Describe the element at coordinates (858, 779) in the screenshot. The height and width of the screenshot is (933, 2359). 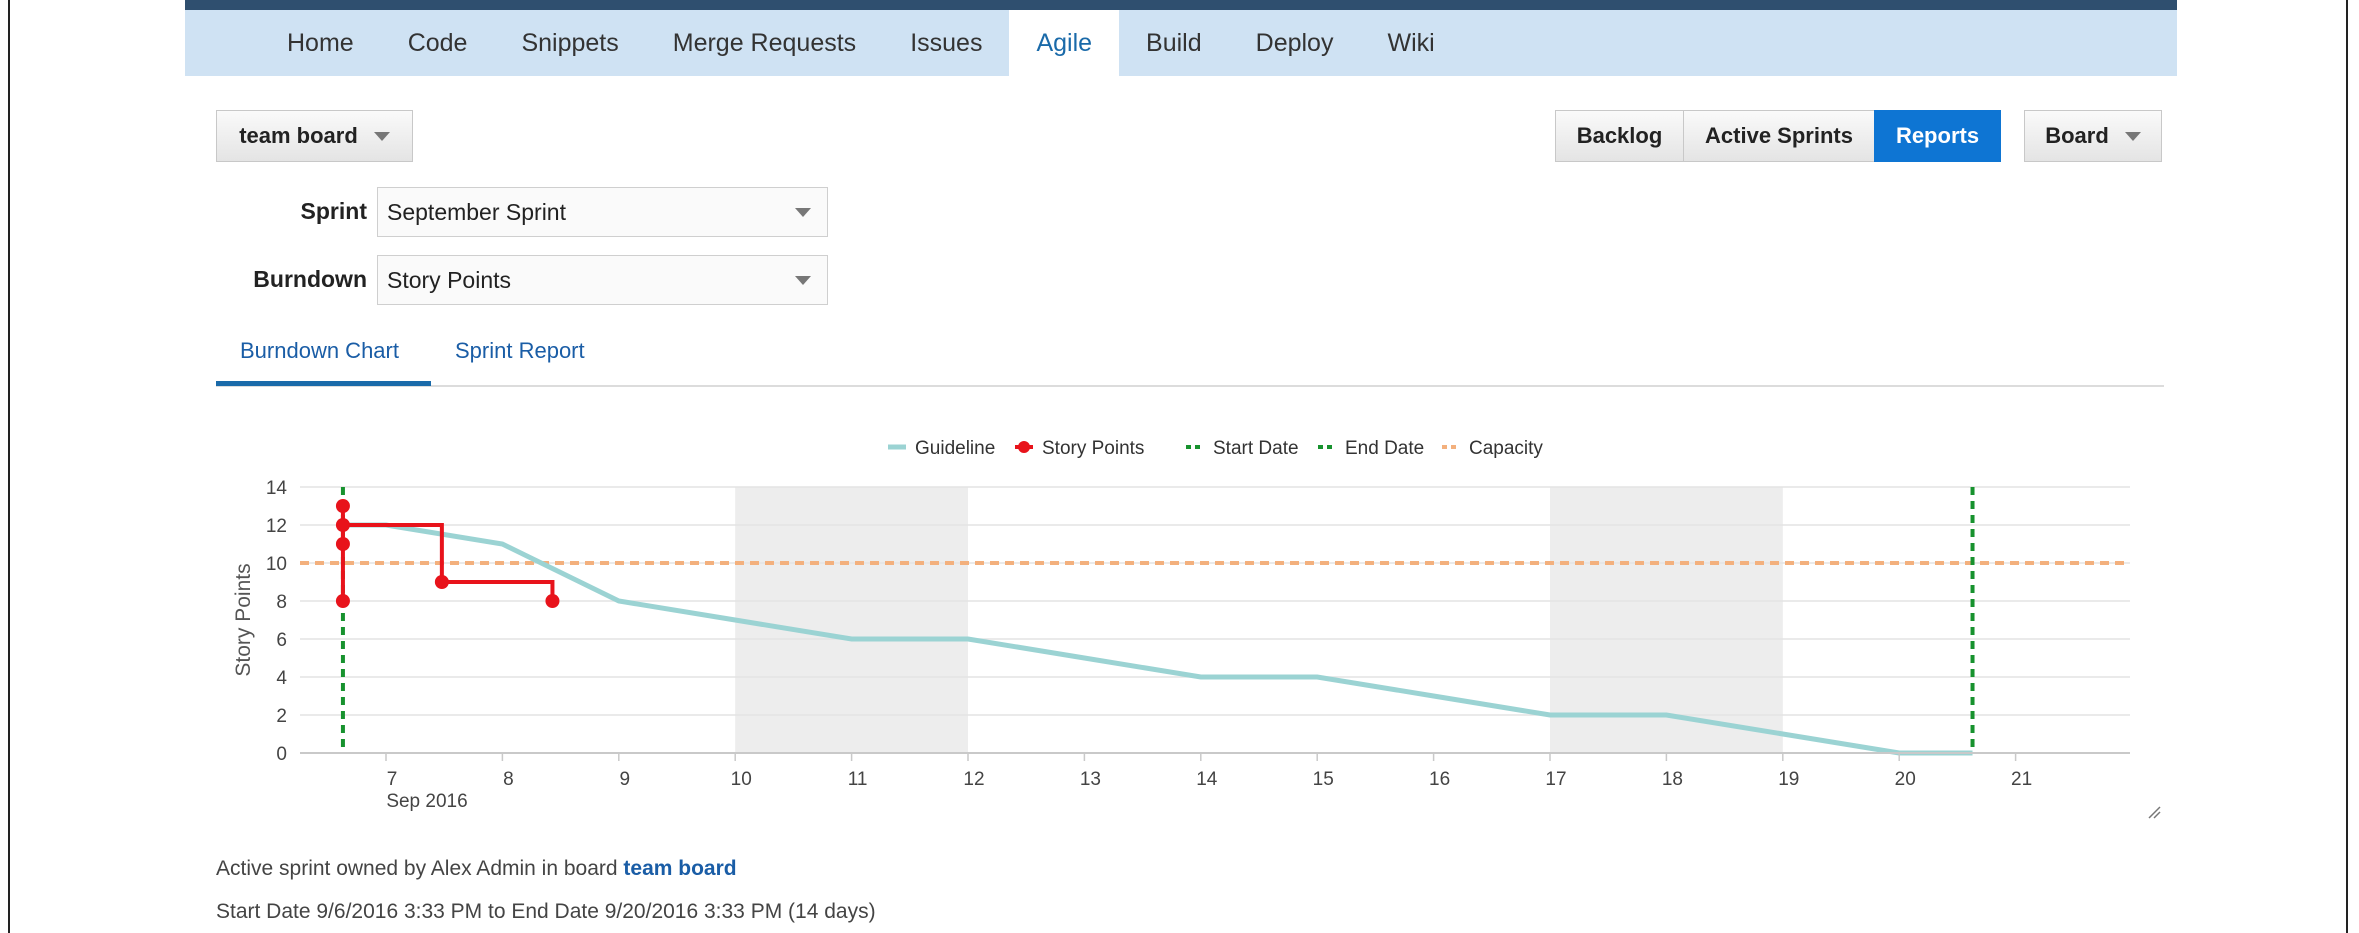
I see `x-tick-label: 11` at that location.